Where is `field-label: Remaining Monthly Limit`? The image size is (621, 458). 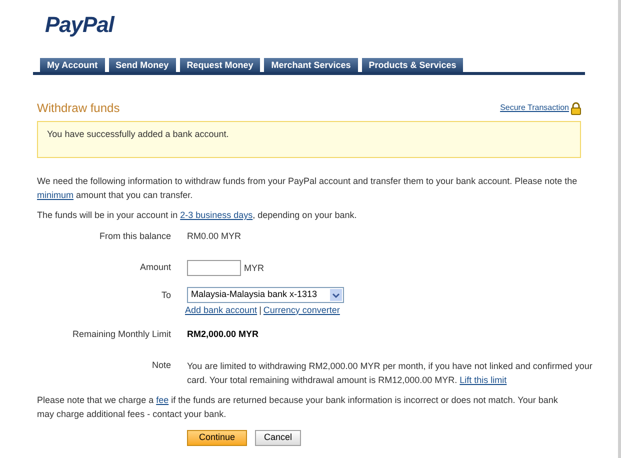 field-label: Remaining Monthly Limit is located at coordinates (121, 334).